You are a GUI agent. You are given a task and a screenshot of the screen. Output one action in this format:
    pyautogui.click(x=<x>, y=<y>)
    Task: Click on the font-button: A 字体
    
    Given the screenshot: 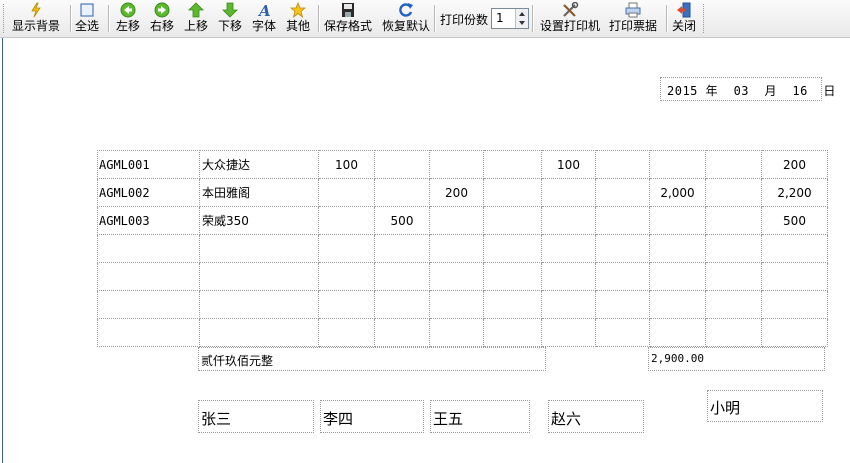 What is the action you would take?
    pyautogui.click(x=264, y=18)
    